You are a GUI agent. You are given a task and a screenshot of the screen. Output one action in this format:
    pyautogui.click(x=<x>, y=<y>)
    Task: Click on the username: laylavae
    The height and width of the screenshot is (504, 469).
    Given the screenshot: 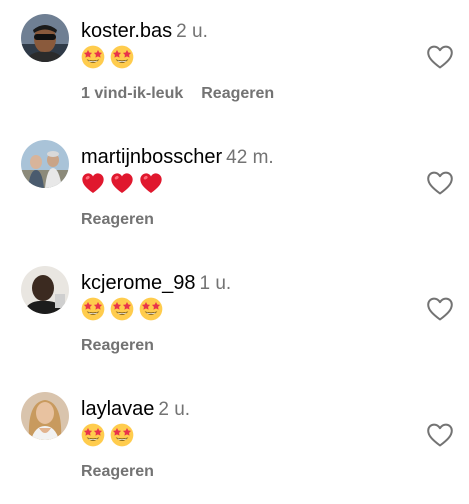 What is the action you would take?
    pyautogui.click(x=117, y=409)
    